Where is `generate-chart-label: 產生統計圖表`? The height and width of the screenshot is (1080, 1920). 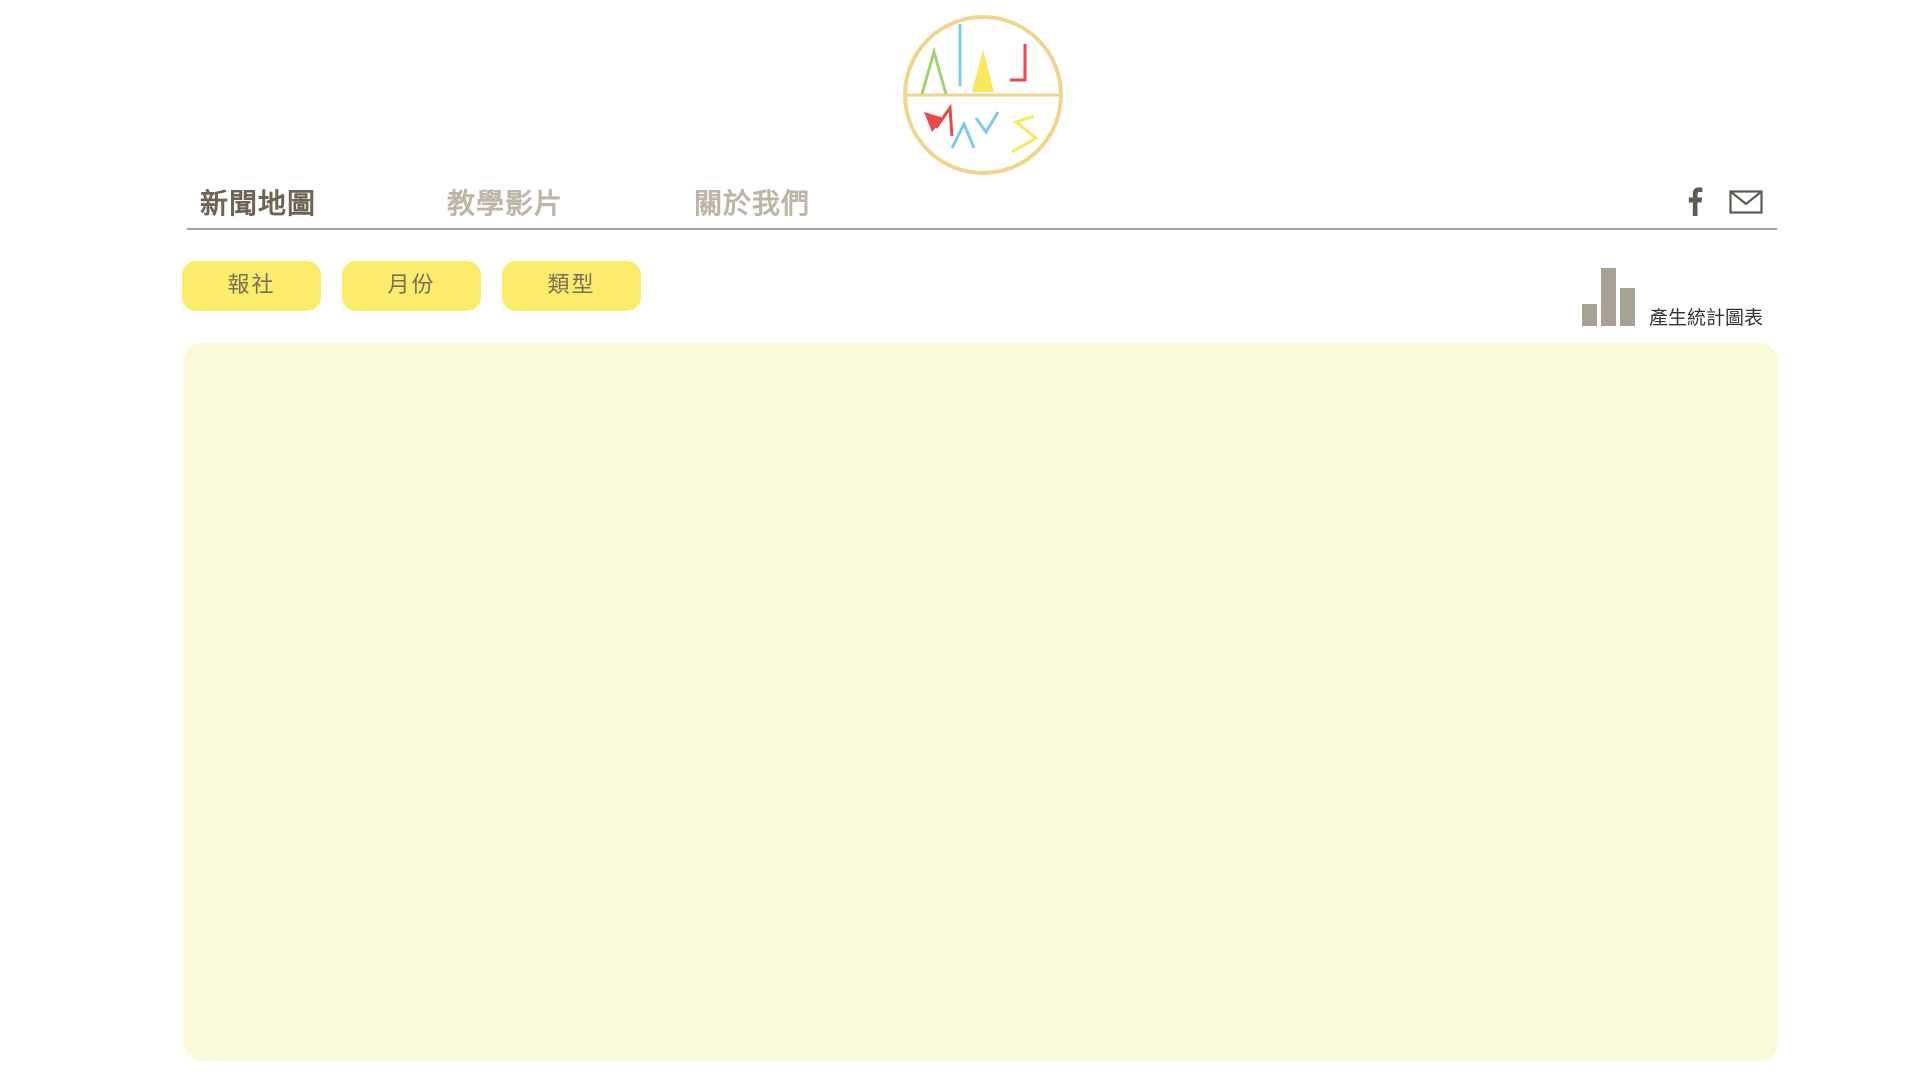
generate-chart-label: 產生統計圖表 is located at coordinates (1706, 318).